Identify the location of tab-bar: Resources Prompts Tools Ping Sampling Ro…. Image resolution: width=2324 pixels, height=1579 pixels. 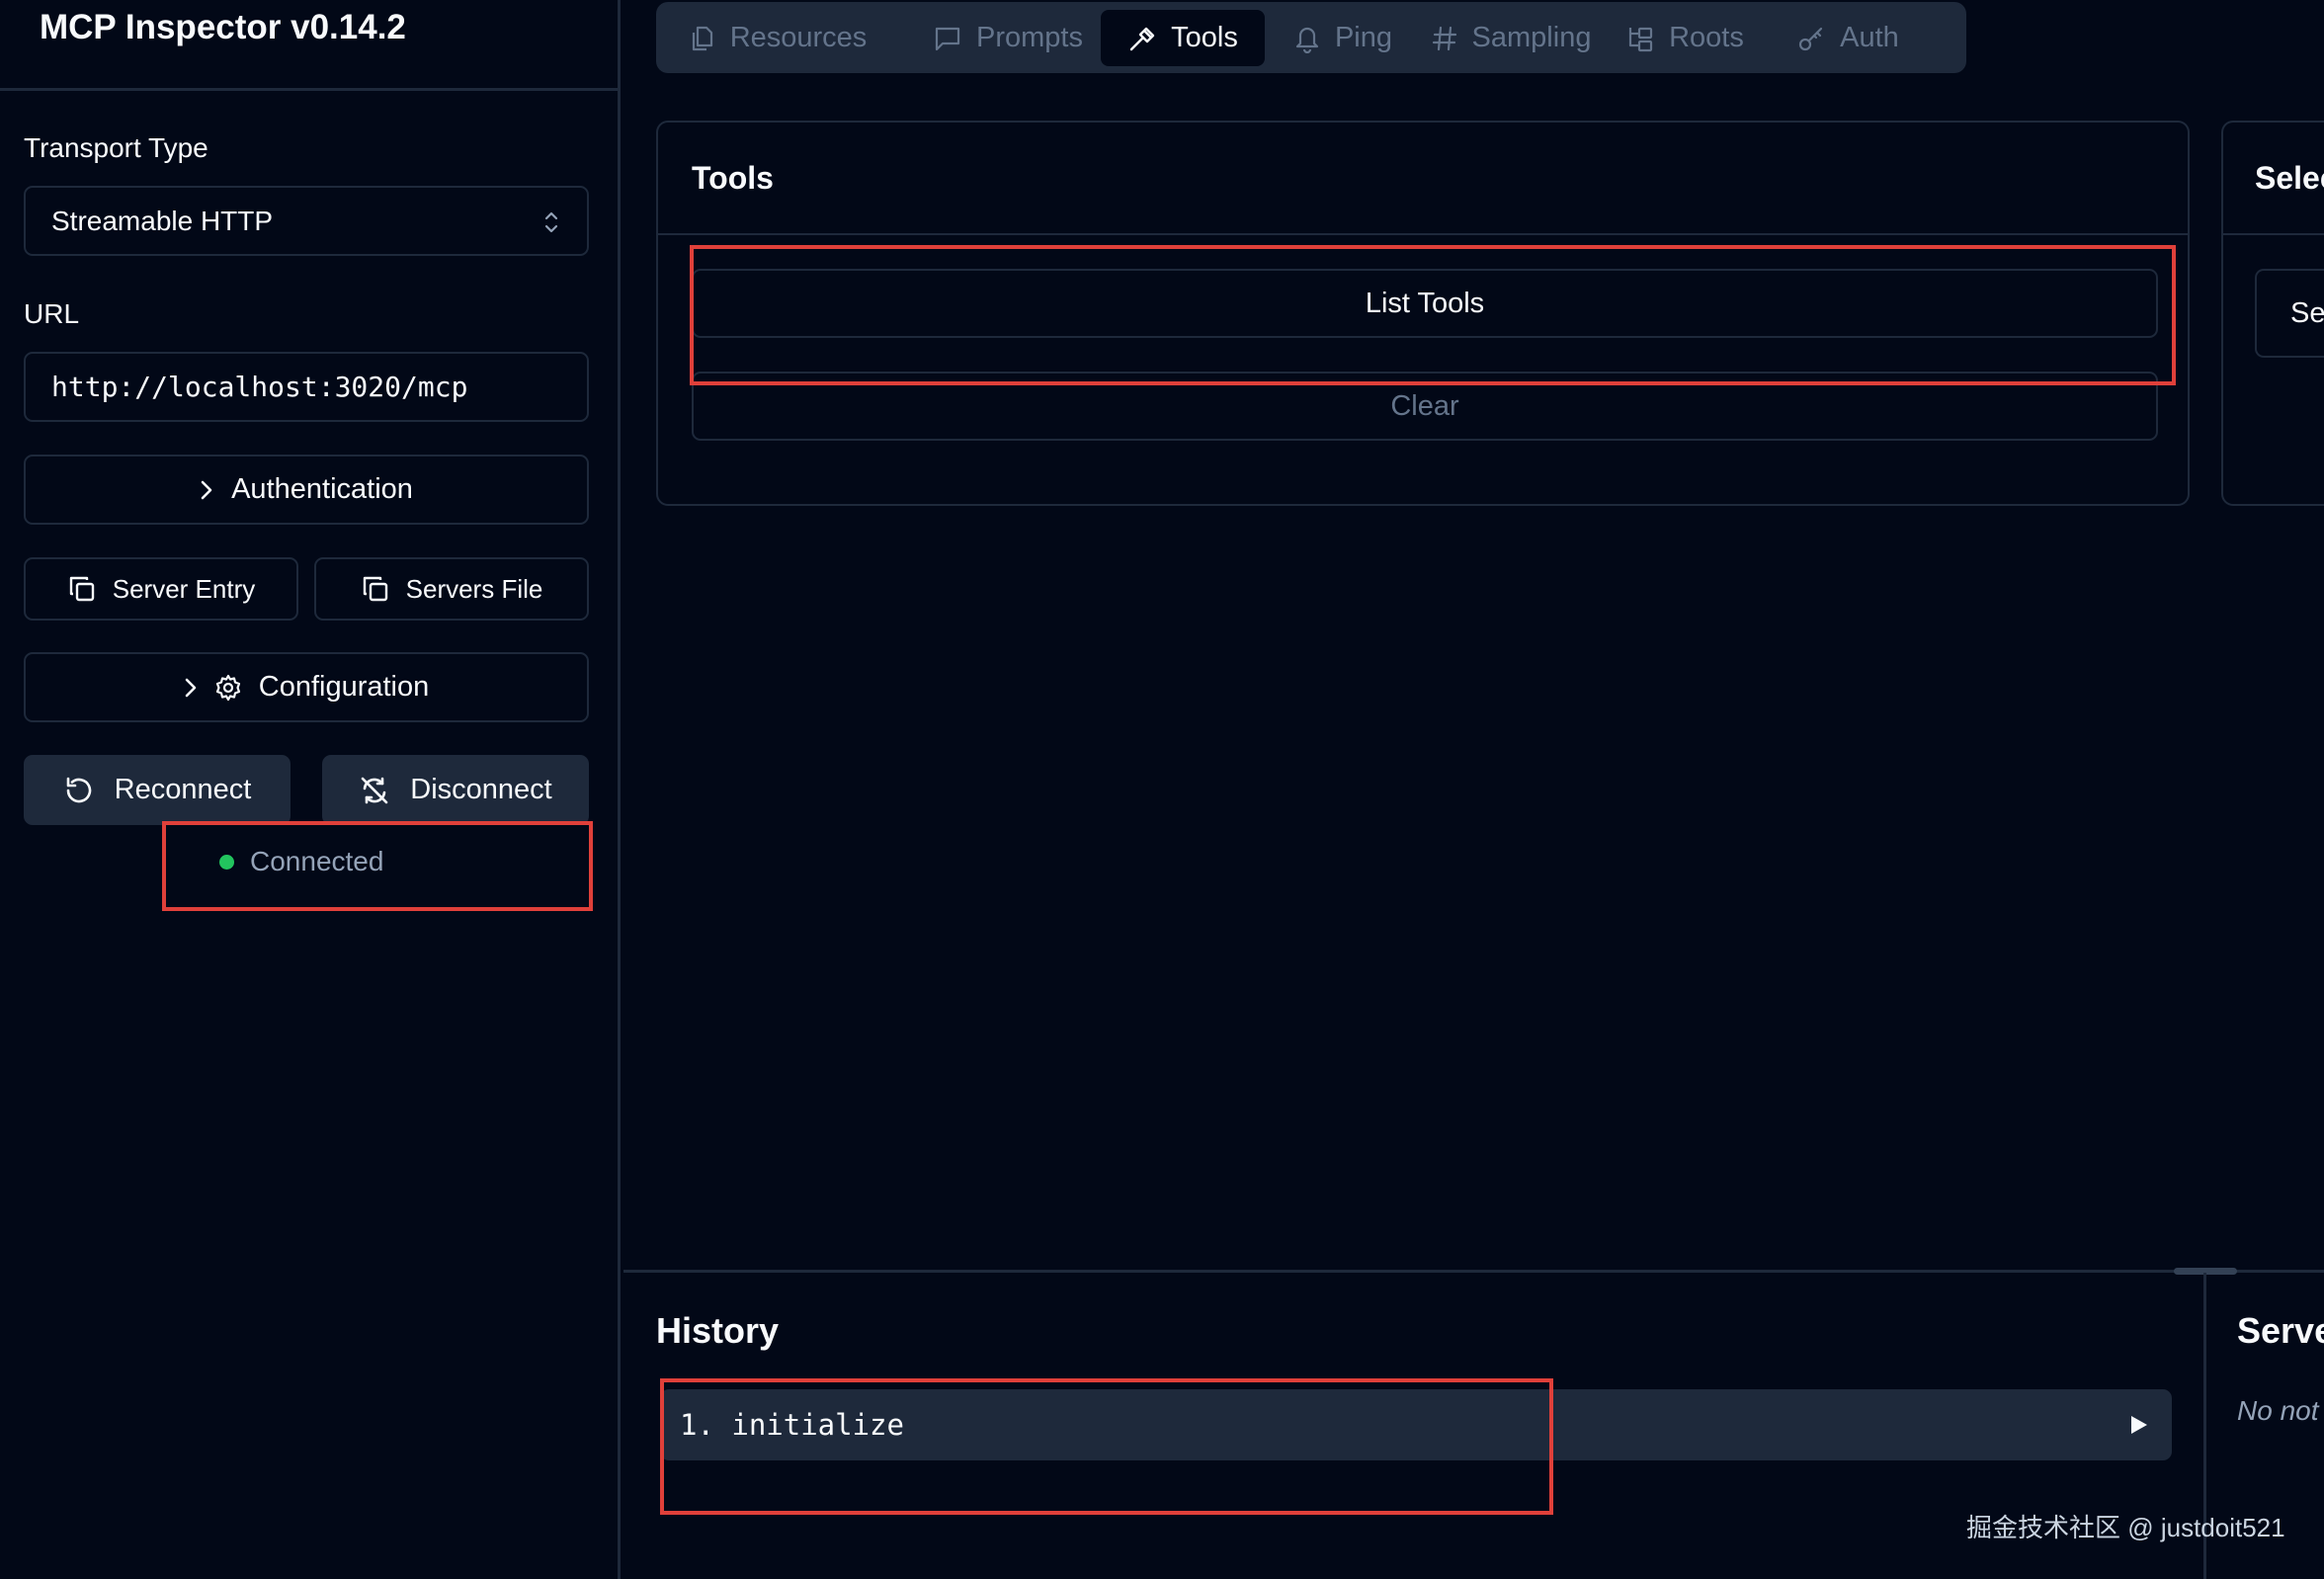
(1311, 37).